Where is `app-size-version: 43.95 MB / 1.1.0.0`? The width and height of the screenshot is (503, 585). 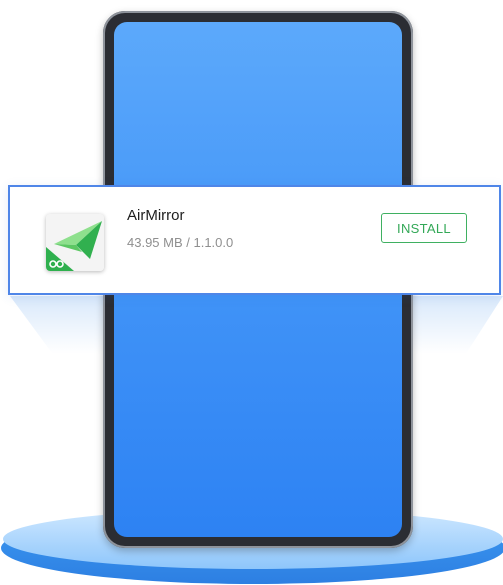
app-size-version: 43.95 MB / 1.1.0.0 is located at coordinates (180, 242).